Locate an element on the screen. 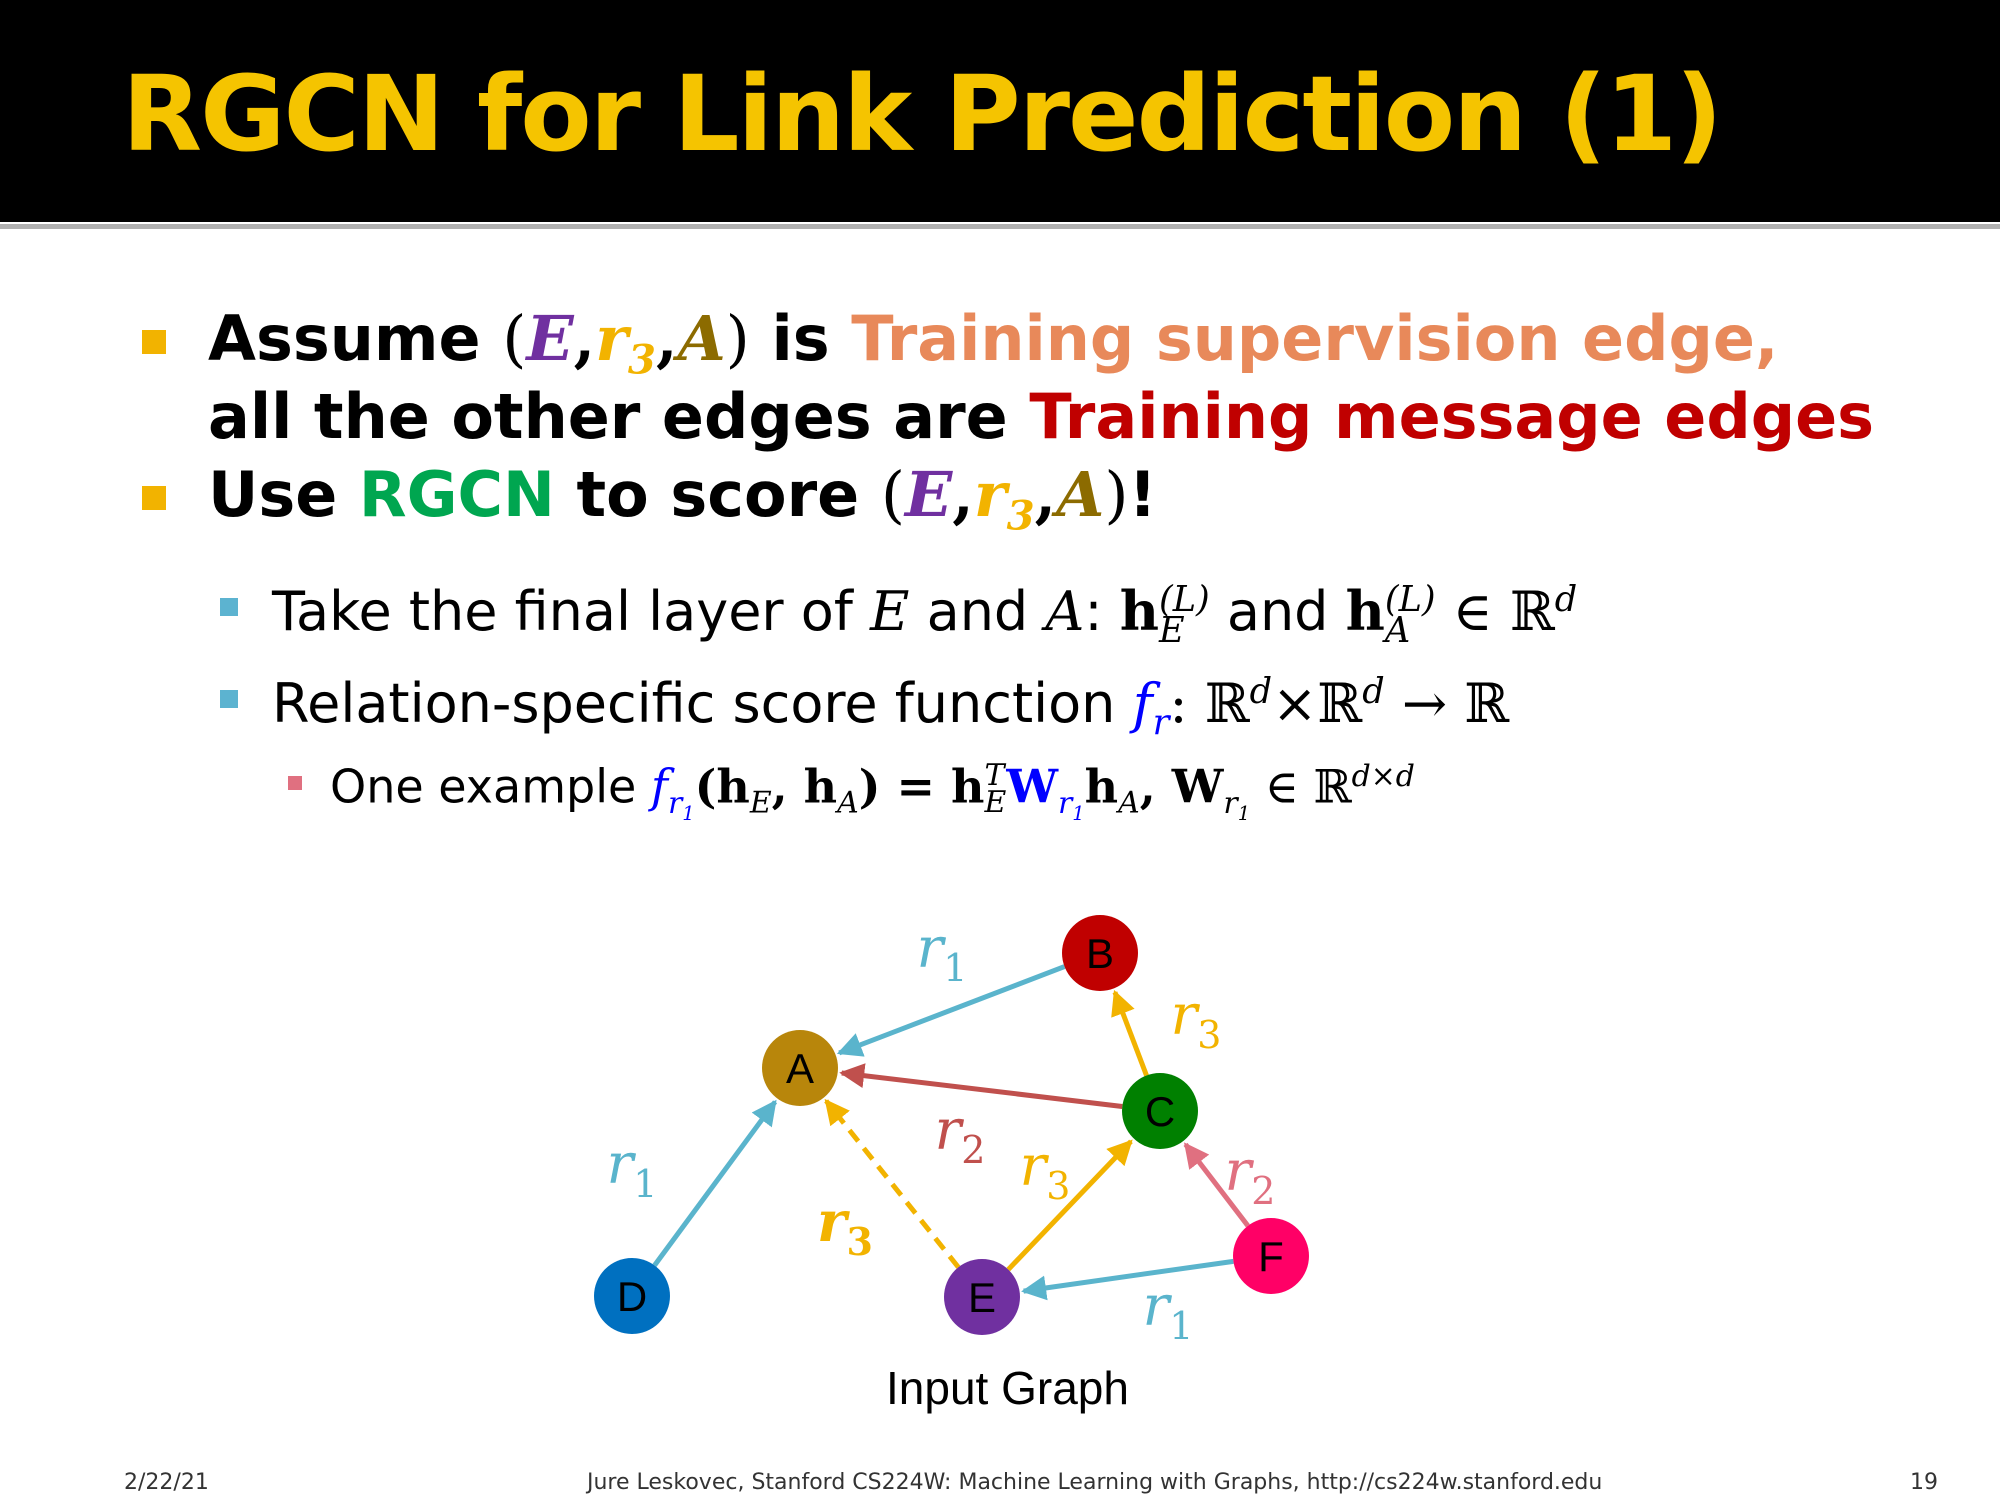 This screenshot has width=2000, height=1500. edge-label-e-c: r3 is located at coordinates (1045, 1171).